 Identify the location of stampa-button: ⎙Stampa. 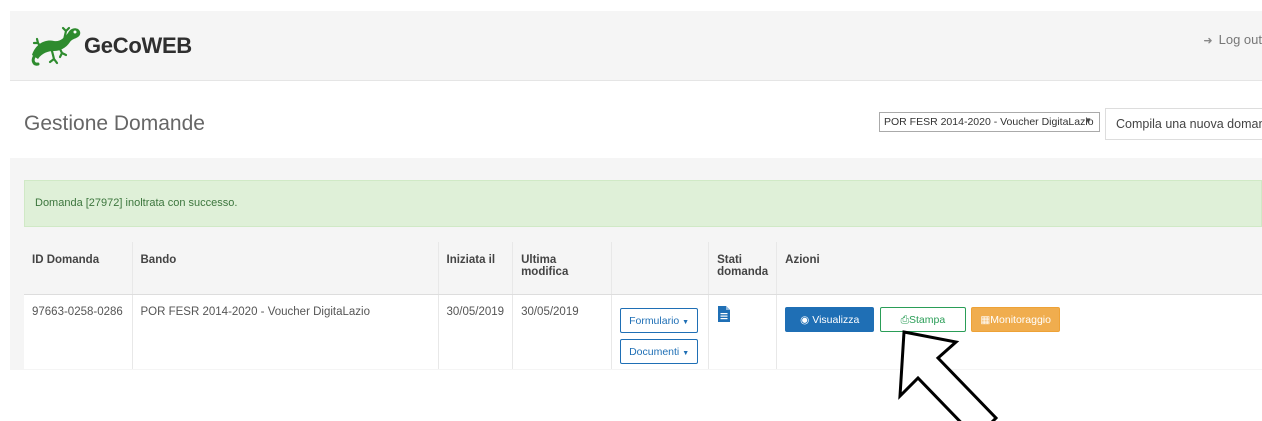
(923, 319).